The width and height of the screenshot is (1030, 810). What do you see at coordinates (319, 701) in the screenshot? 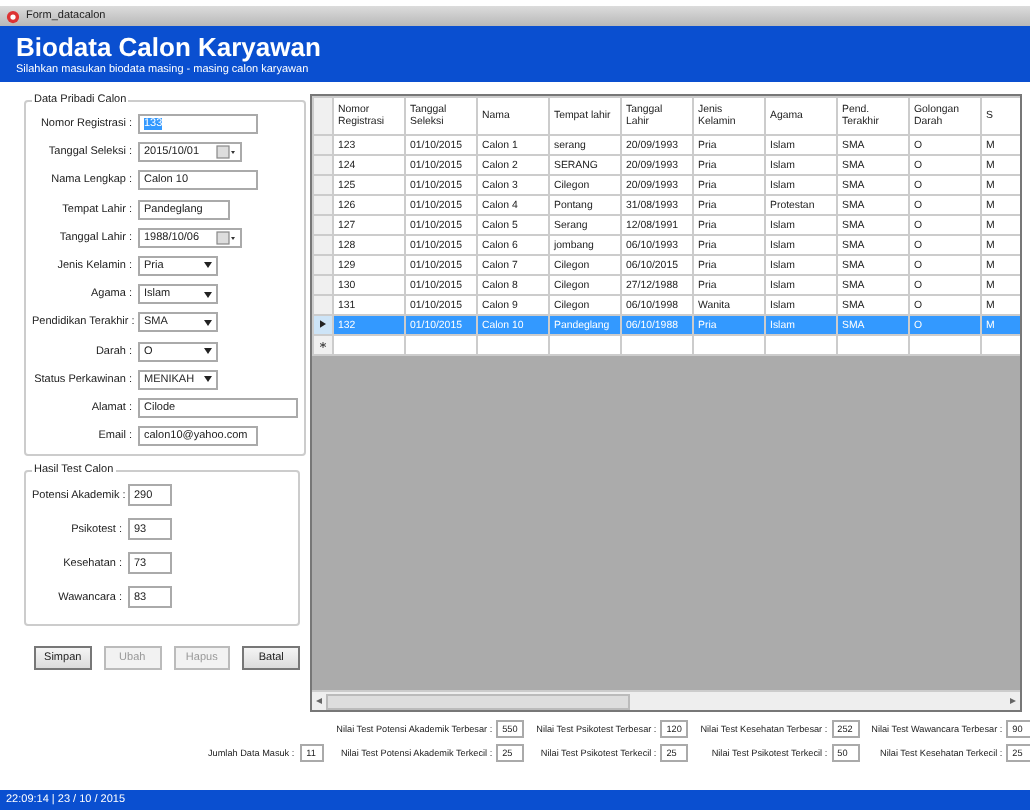
I see `scroll-left-icon` at bounding box center [319, 701].